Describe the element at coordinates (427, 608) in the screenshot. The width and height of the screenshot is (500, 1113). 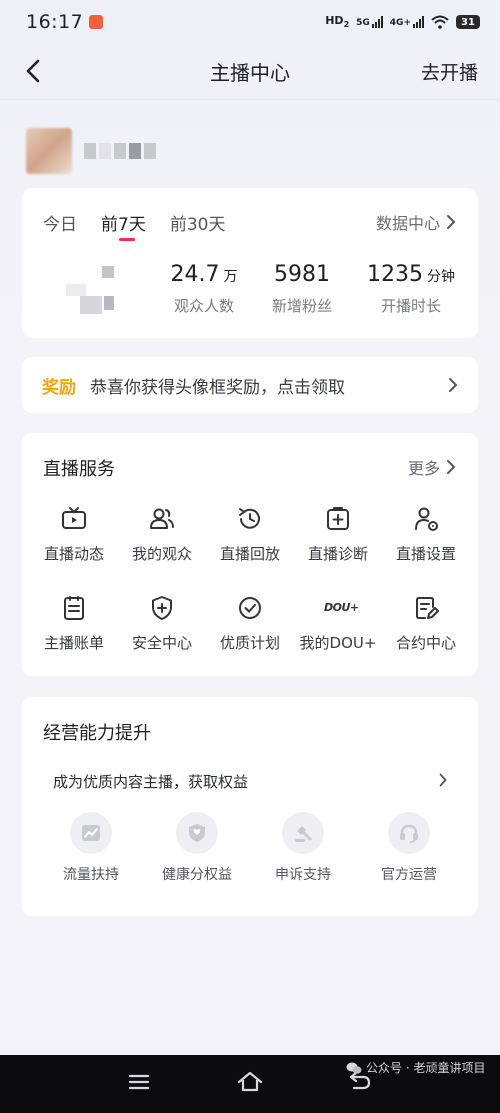
I see `contract-edit-icon` at that location.